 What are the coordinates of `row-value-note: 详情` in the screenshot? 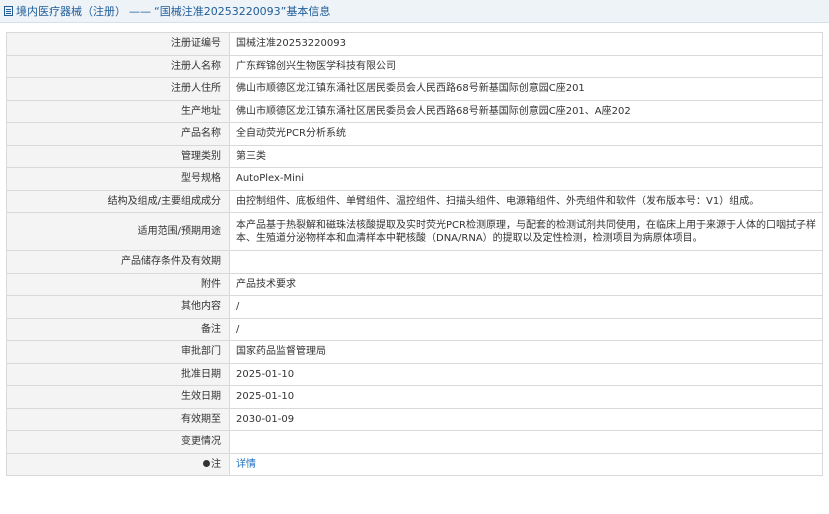 It's located at (526, 464).